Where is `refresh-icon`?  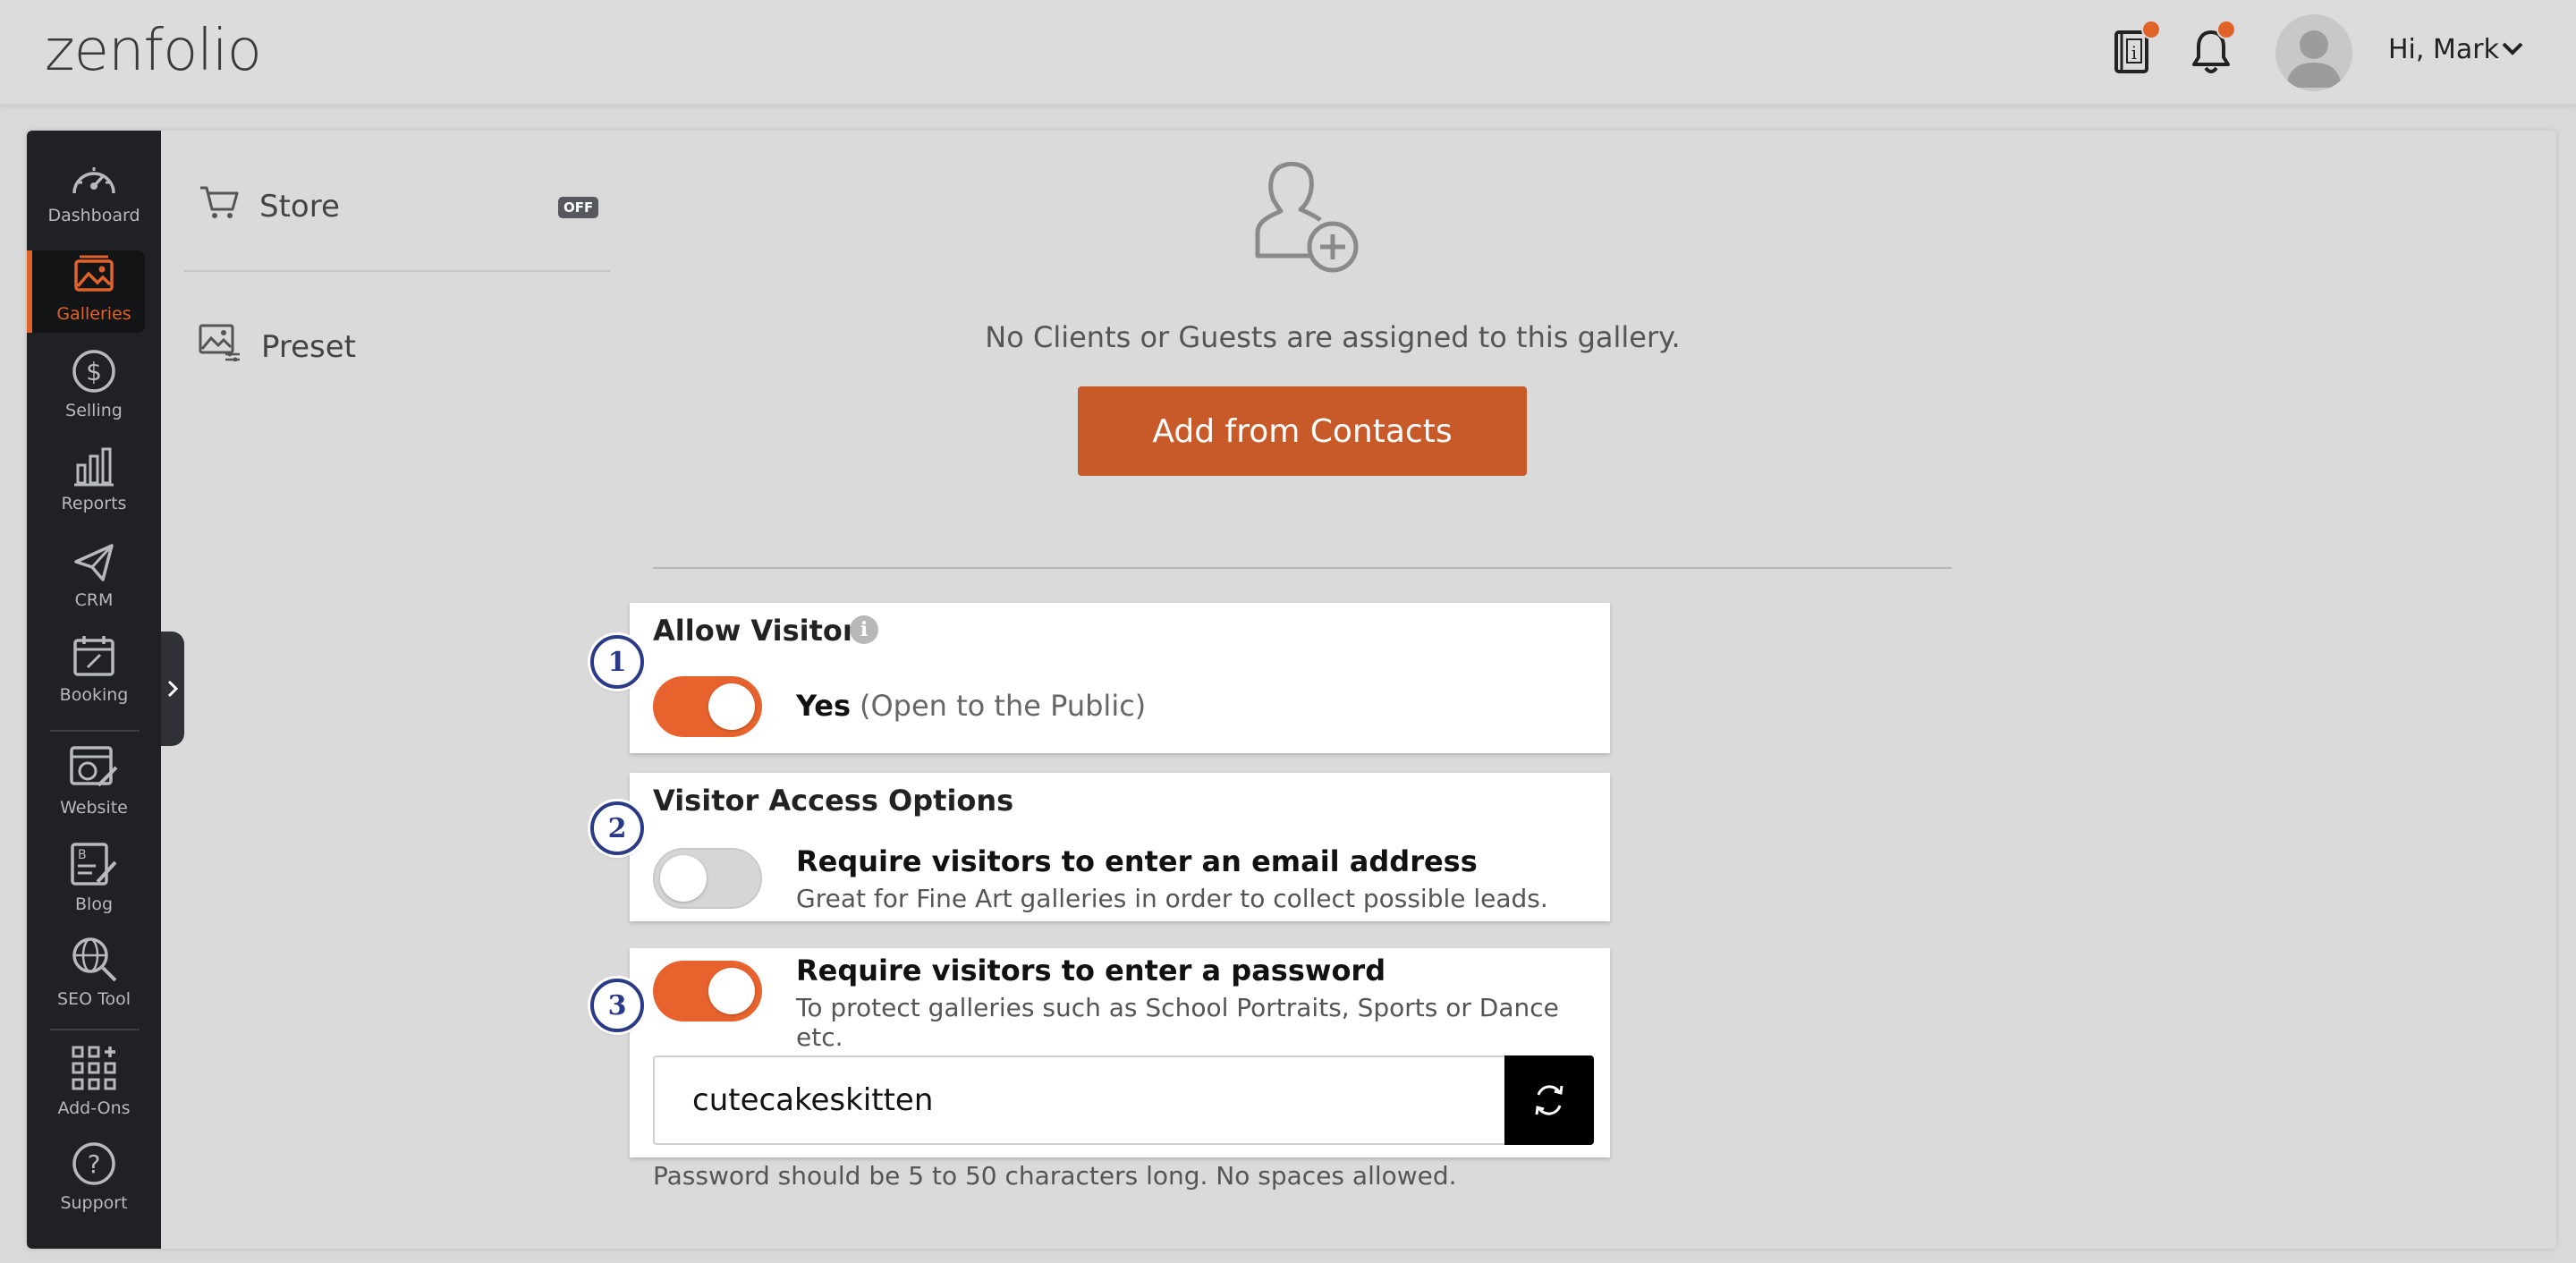
refresh-icon is located at coordinates (1549, 1100).